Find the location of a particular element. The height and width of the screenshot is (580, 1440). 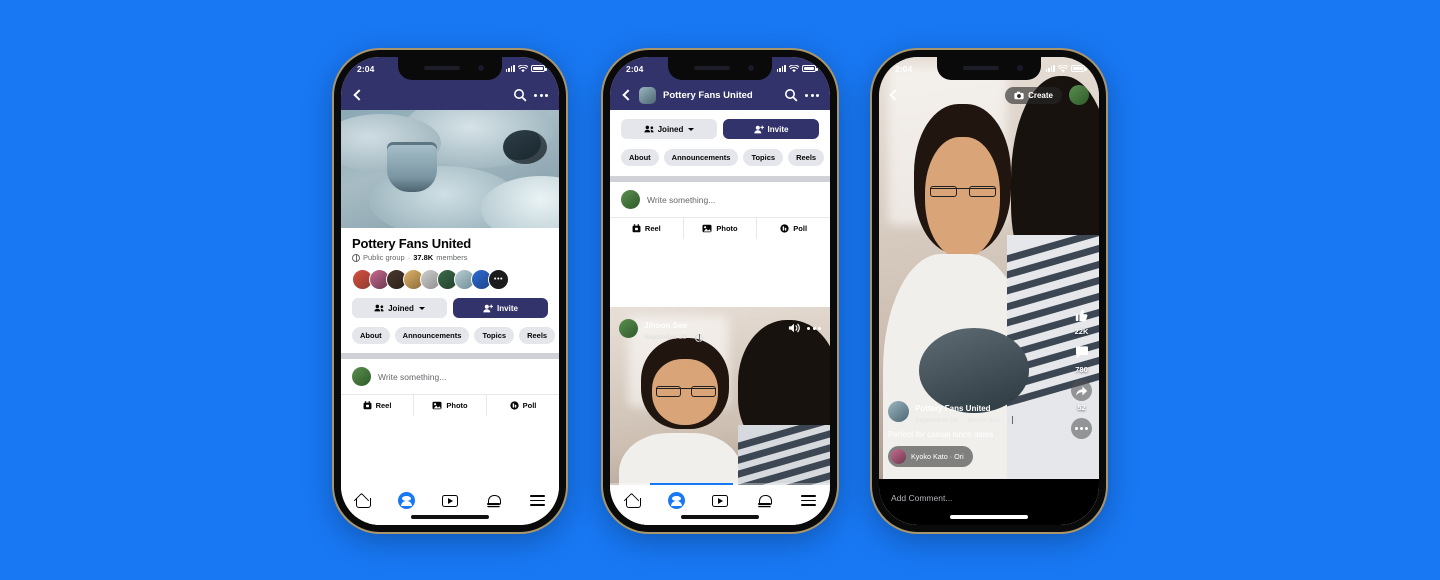

reel-sep-1: · is located at coordinates (961, 420).